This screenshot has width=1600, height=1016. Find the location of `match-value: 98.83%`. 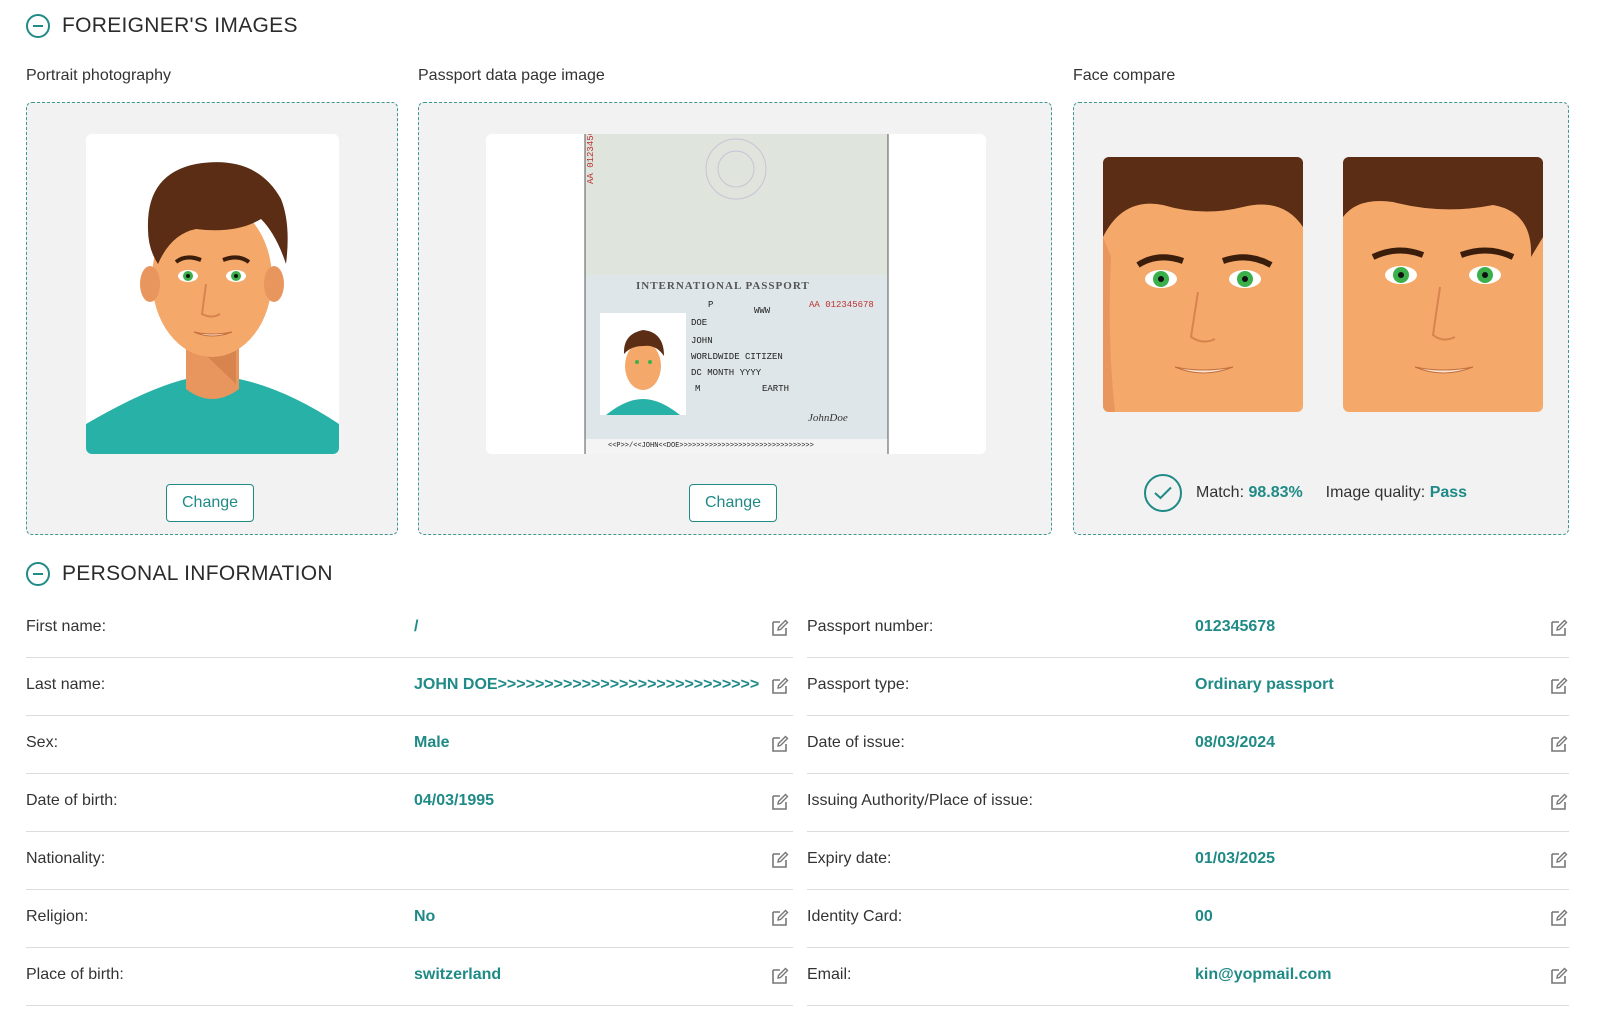

match-value: 98.83% is located at coordinates (1275, 492).